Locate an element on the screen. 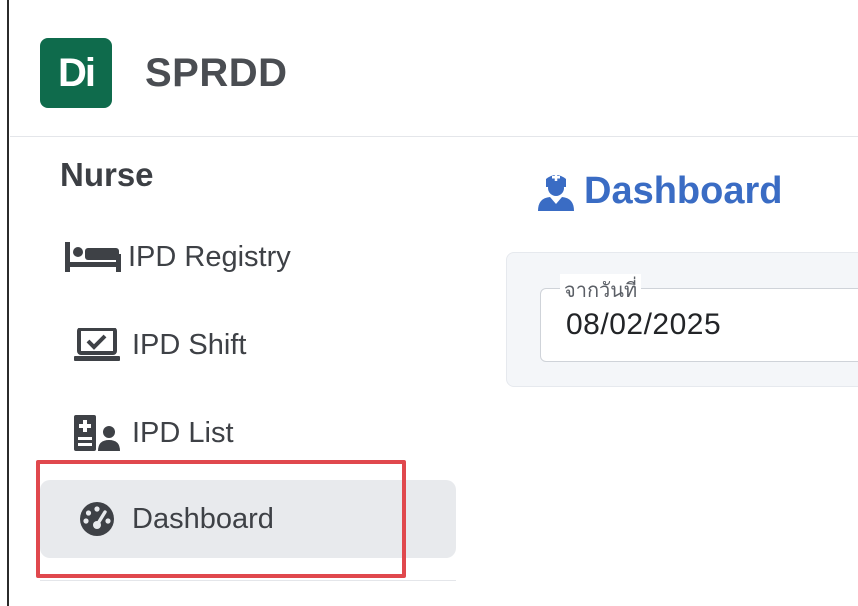 The height and width of the screenshot is (606, 858). window-left-edge is located at coordinates (8, 303).